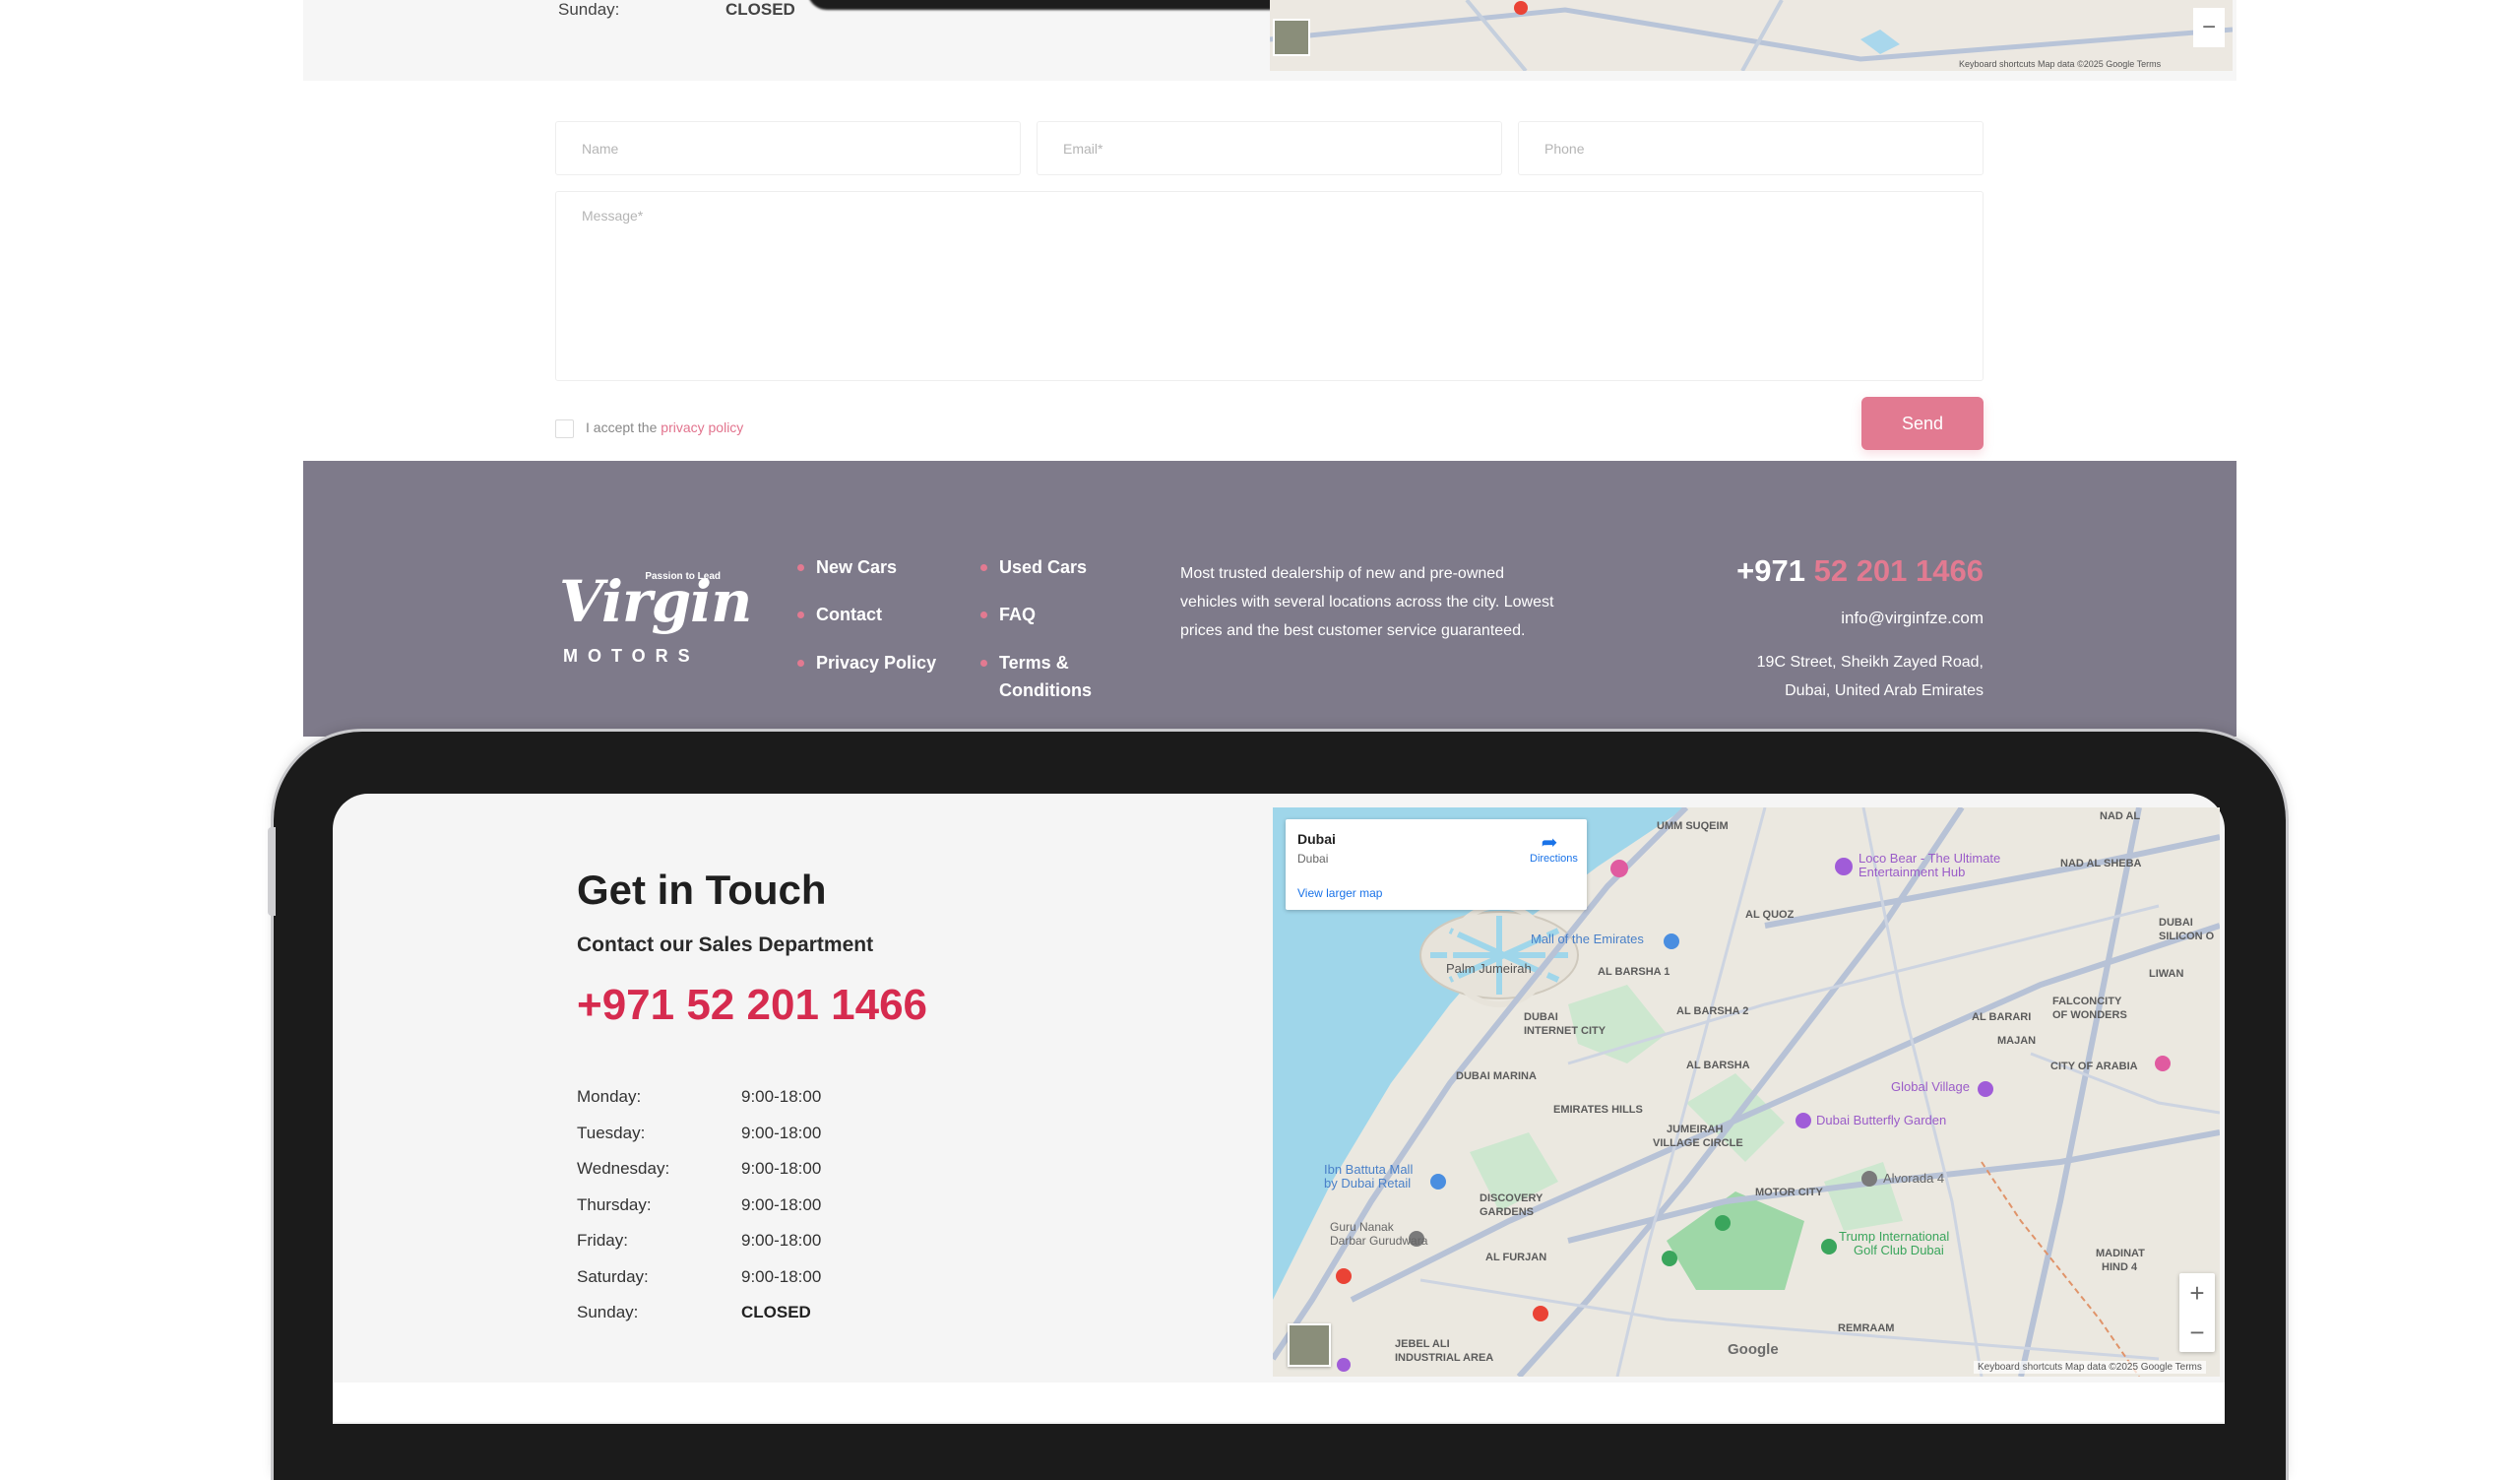 Image resolution: width=2520 pixels, height=1480 pixels. What do you see at coordinates (2101, 863) in the screenshot?
I see `svg-text: NAD AL SHEBA` at bounding box center [2101, 863].